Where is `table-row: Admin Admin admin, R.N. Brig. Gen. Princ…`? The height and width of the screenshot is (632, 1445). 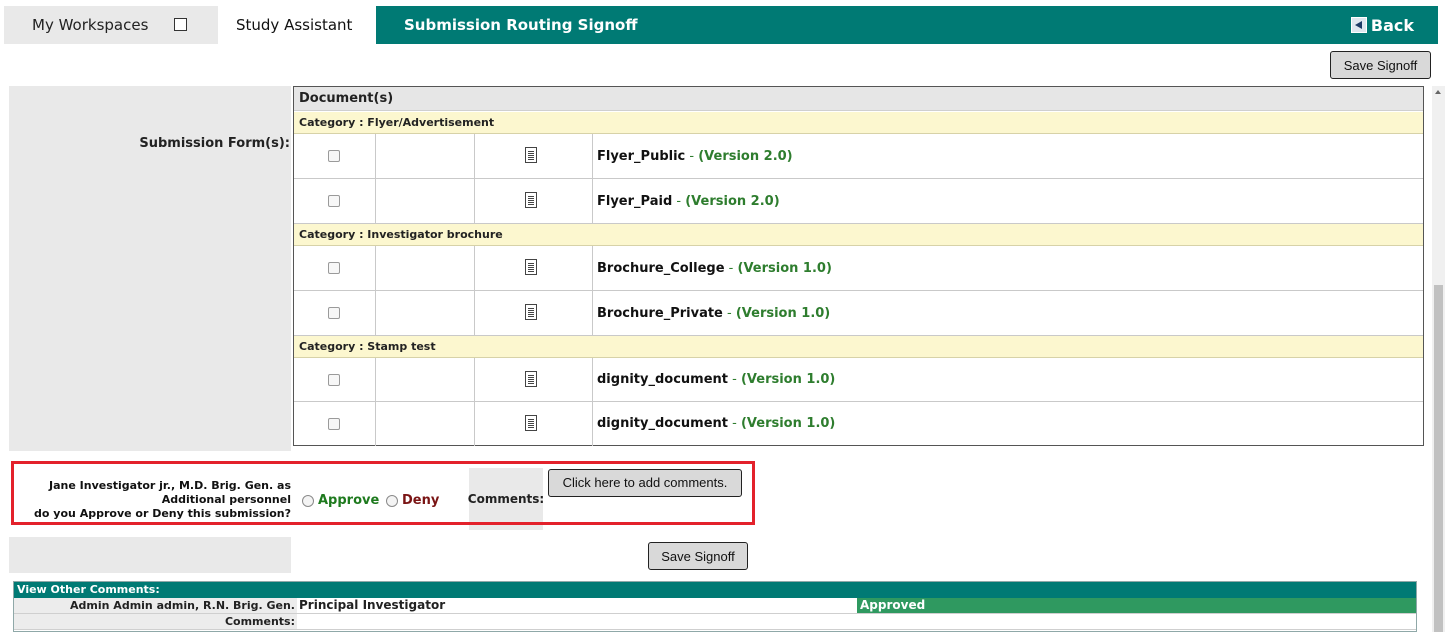
table-row: Admin Admin admin, R.N. Brig. Gen. Princ… is located at coordinates (715, 606).